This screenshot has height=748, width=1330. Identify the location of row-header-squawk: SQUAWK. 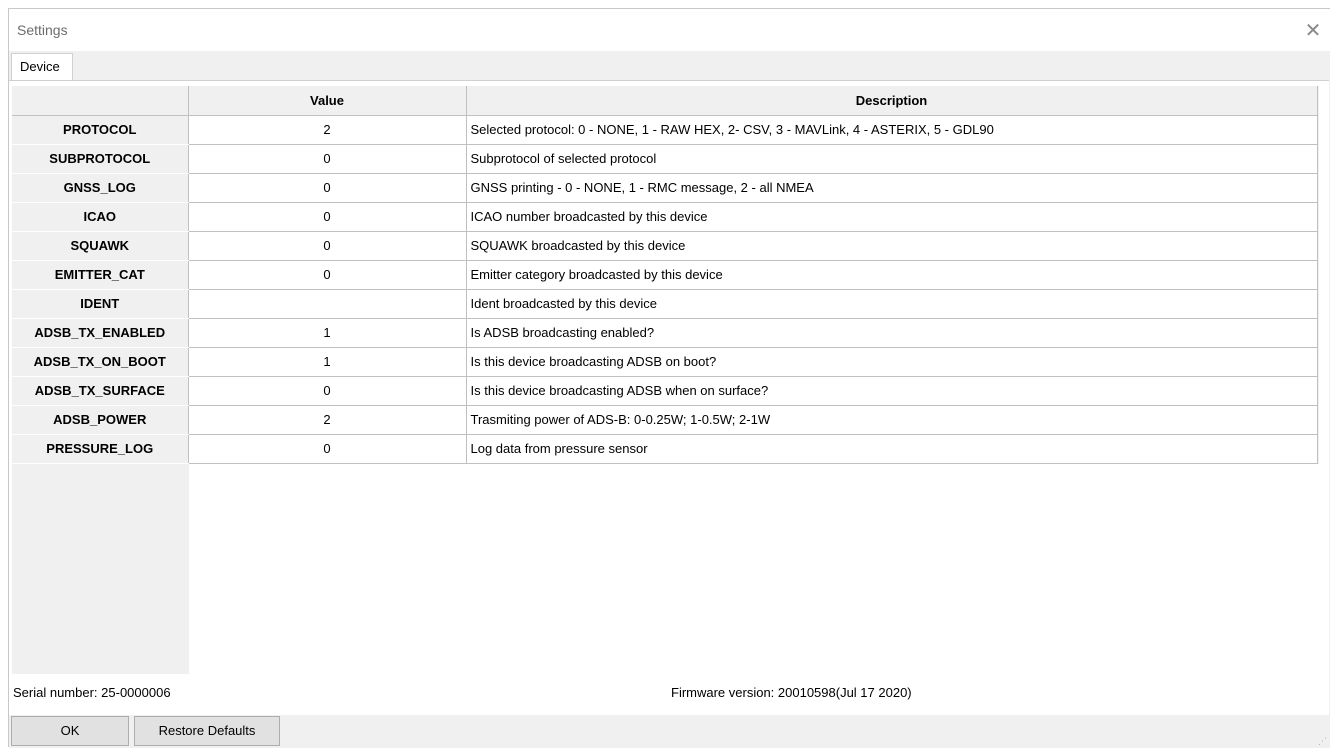
(100, 246).